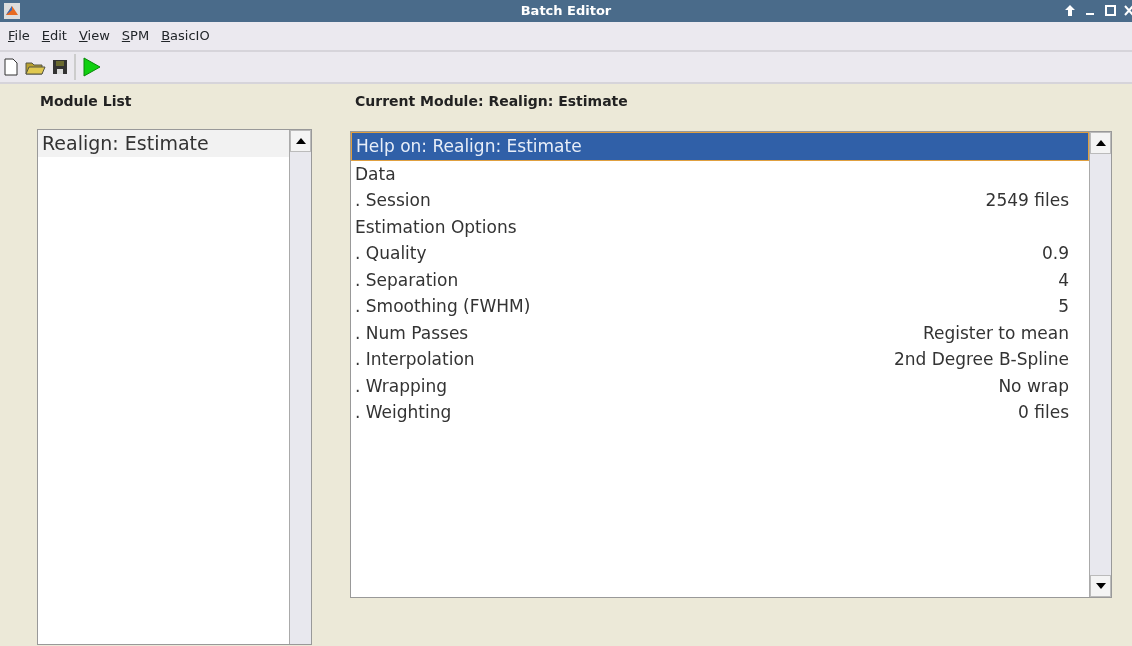  Describe the element at coordinates (393, 200) in the screenshot. I see `setting-label: . Session` at that location.